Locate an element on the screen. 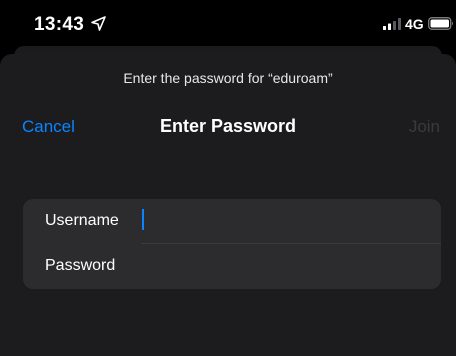 This screenshot has width=456, height=356. status-bar: 13:43 4G is located at coordinates (228, 22).